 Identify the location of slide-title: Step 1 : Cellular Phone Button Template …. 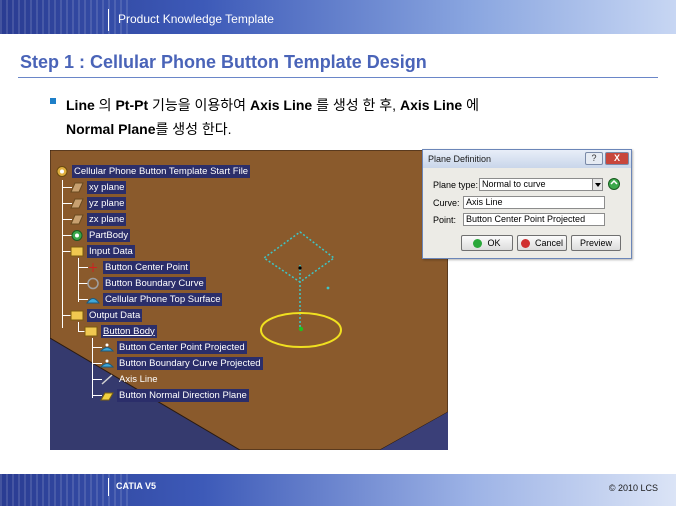
(223, 62).